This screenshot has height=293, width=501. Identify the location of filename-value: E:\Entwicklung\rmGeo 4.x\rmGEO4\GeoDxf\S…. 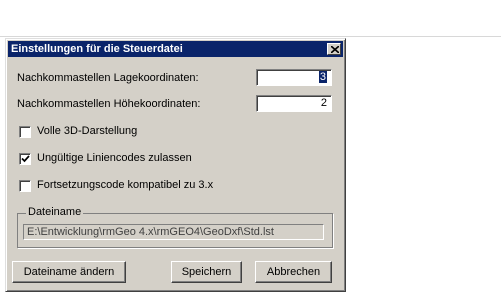
(150, 232).